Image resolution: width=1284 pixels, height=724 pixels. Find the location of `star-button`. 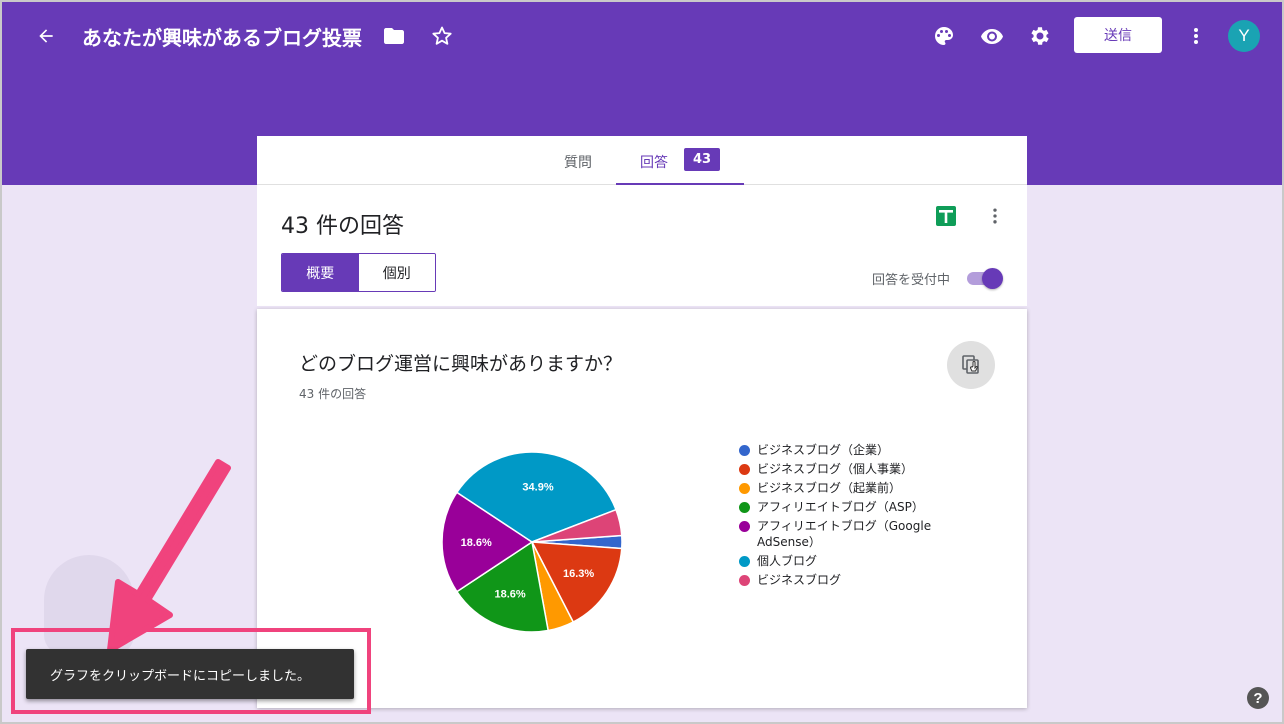

star-button is located at coordinates (442, 36).